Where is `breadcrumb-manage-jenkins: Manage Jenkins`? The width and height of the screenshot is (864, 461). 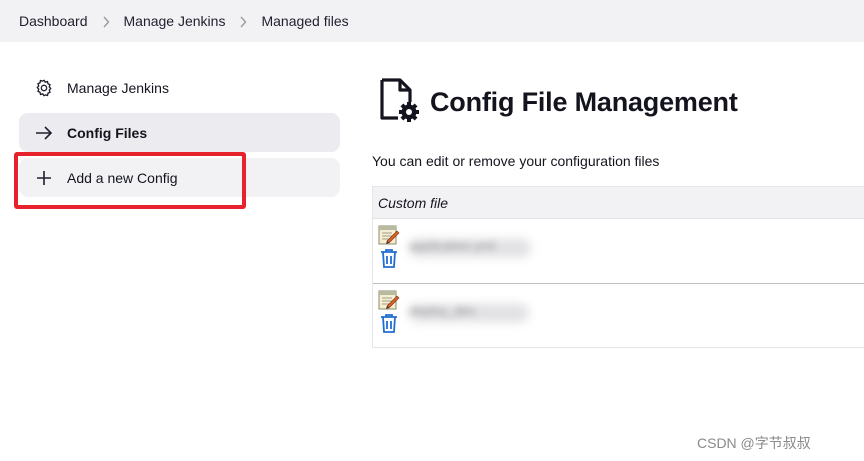 breadcrumb-manage-jenkins: Manage Jenkins is located at coordinates (175, 21).